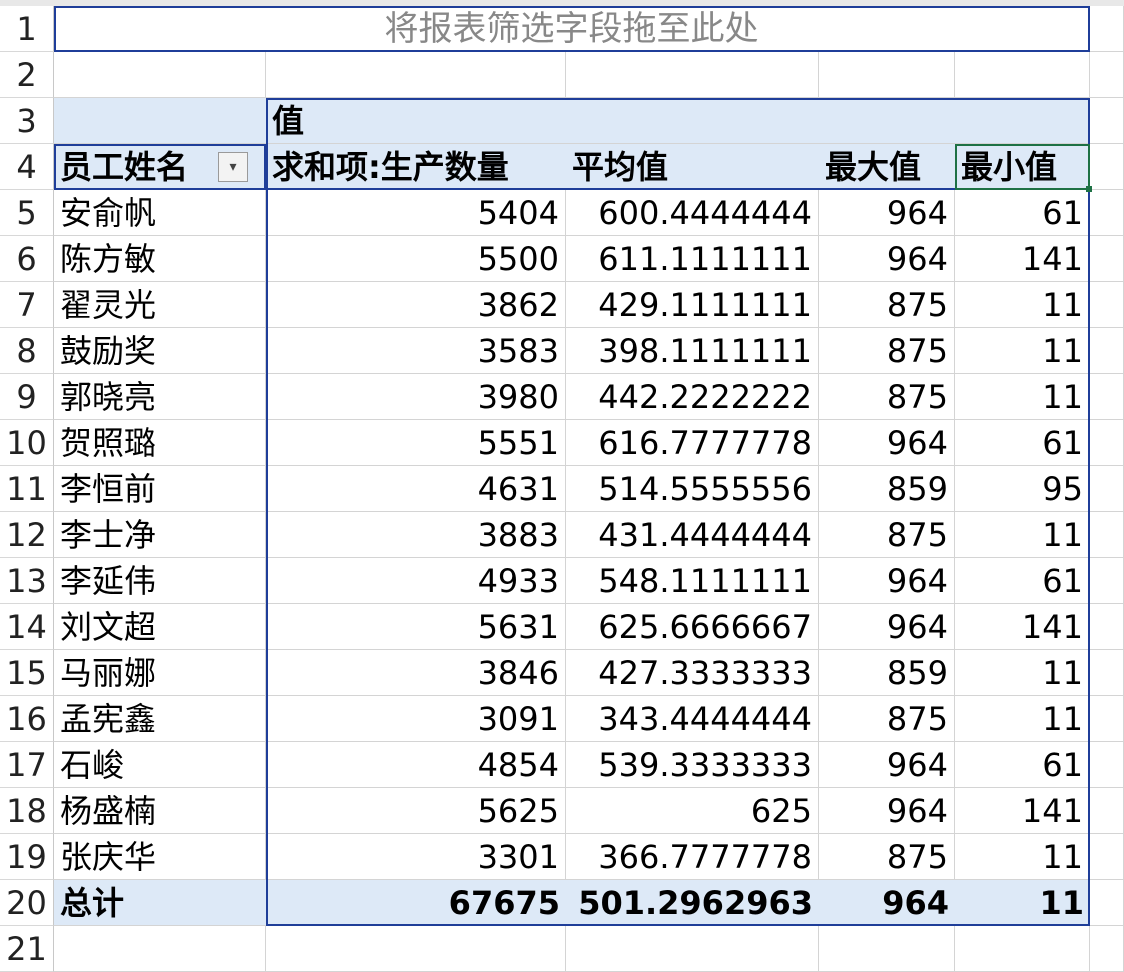 Image resolution: width=1124 pixels, height=972 pixels. What do you see at coordinates (692, 673) in the screenshot?
I see `value-cell-avg: 427.3333333` at bounding box center [692, 673].